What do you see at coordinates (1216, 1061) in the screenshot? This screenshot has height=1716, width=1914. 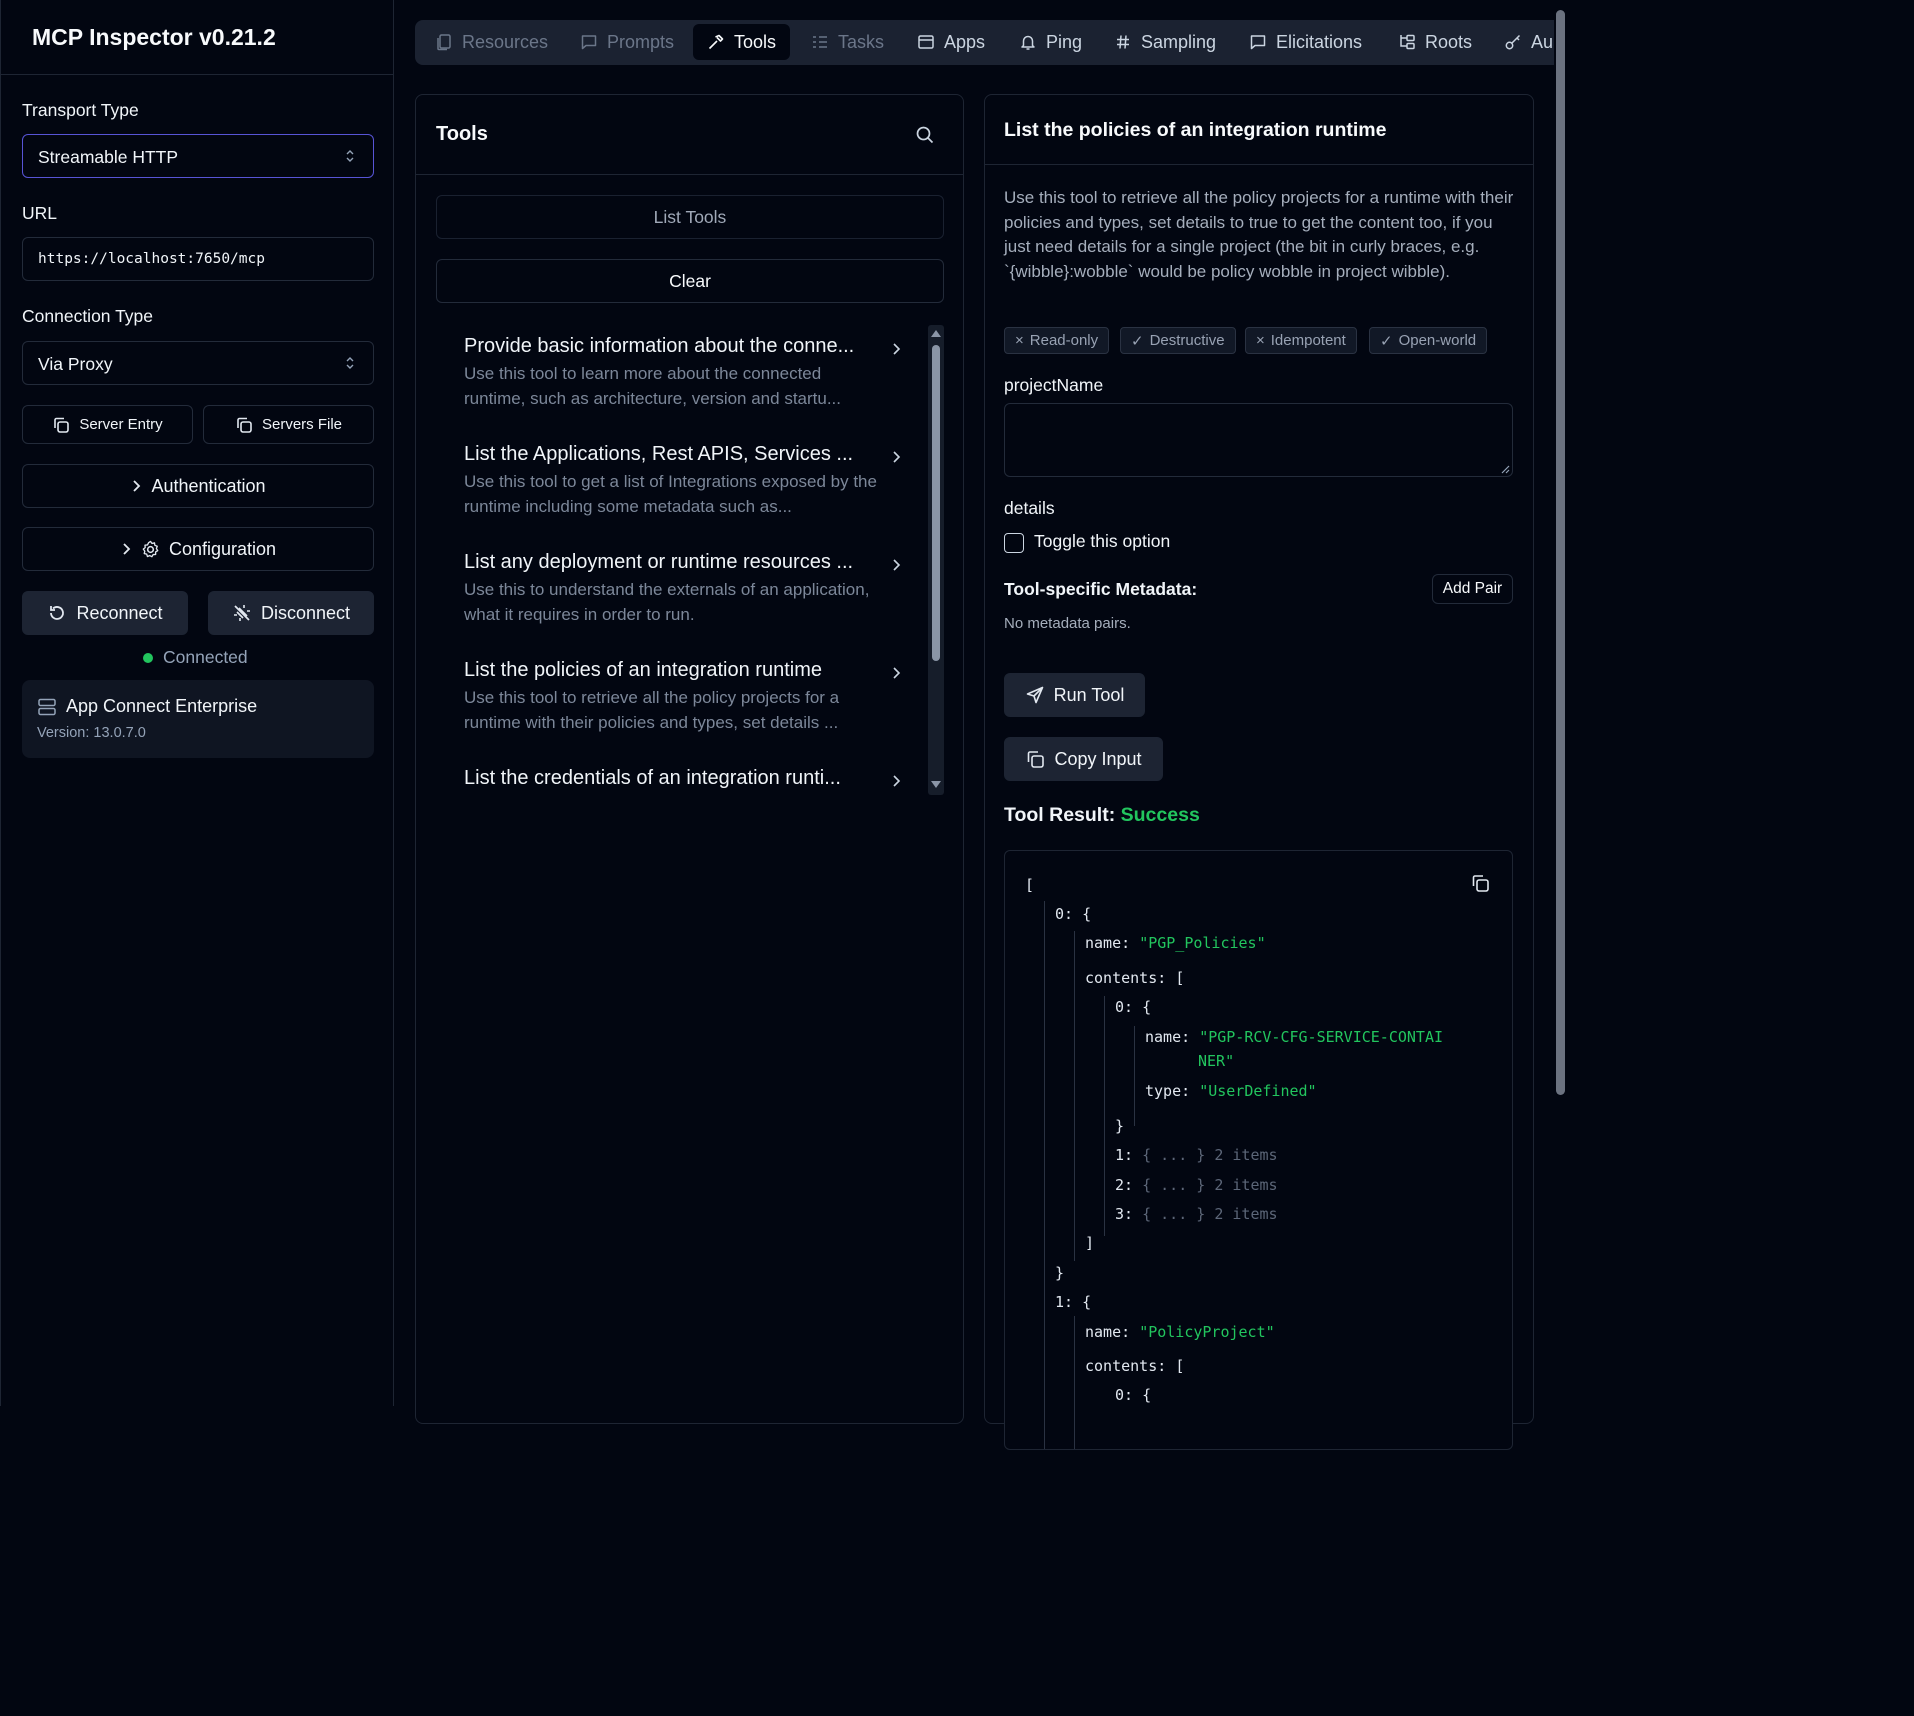 I see `json-string: NER"` at bounding box center [1216, 1061].